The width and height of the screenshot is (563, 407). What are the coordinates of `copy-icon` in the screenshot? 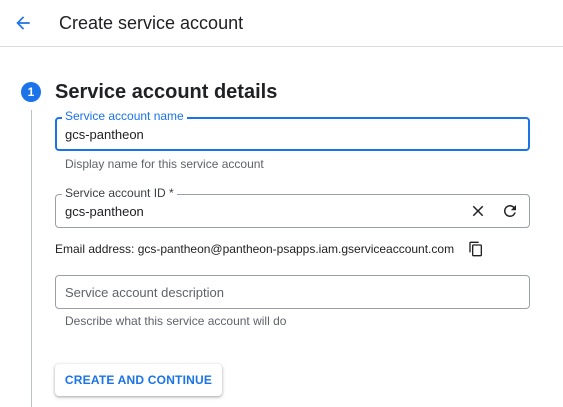 It's located at (475, 249).